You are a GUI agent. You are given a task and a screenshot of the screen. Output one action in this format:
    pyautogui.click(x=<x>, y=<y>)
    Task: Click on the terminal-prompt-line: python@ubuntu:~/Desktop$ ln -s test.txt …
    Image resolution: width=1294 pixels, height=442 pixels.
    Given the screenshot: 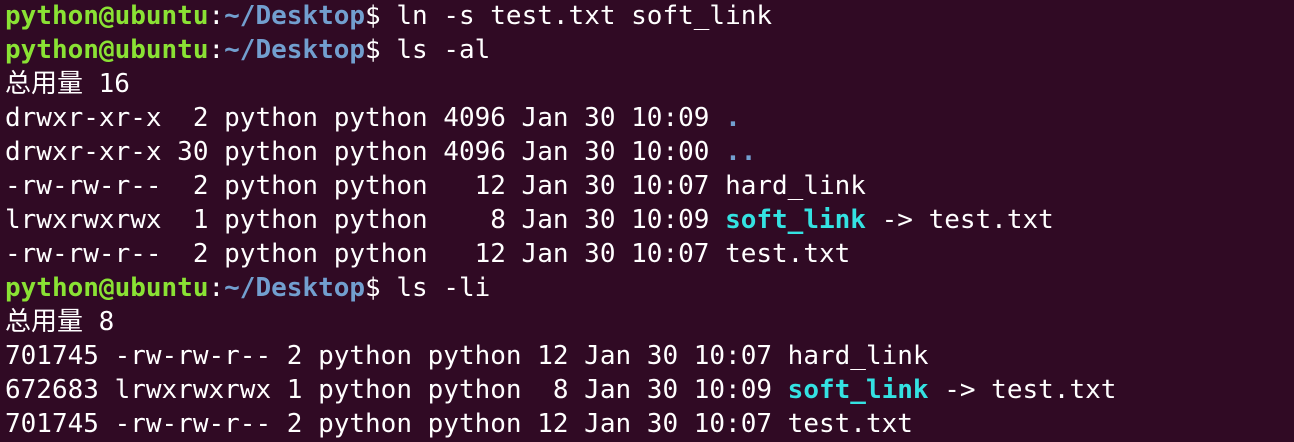 What is the action you would take?
    pyautogui.click(x=649, y=16)
    